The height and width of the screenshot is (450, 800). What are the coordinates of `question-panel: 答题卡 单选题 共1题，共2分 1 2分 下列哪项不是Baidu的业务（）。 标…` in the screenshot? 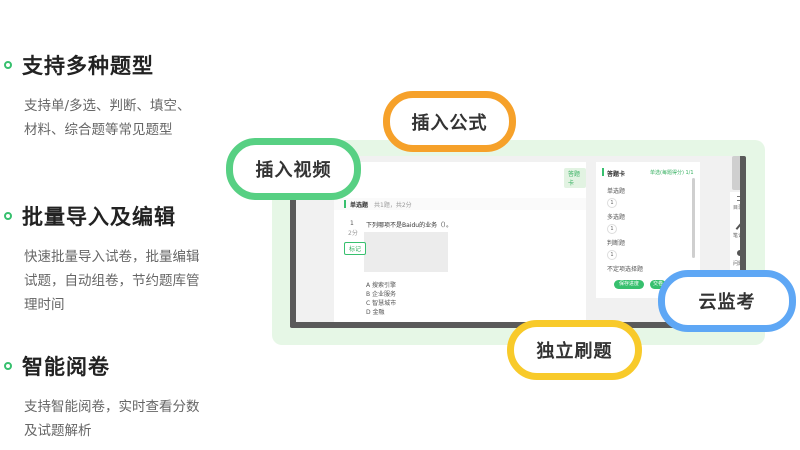 It's located at (460, 242).